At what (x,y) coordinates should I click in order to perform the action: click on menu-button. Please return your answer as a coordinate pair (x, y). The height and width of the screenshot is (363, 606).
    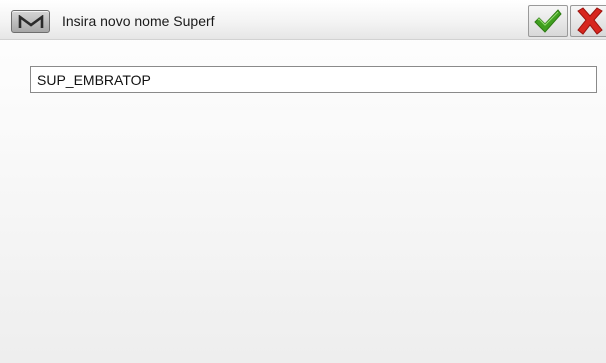
    Looking at the image, I should click on (30, 21).